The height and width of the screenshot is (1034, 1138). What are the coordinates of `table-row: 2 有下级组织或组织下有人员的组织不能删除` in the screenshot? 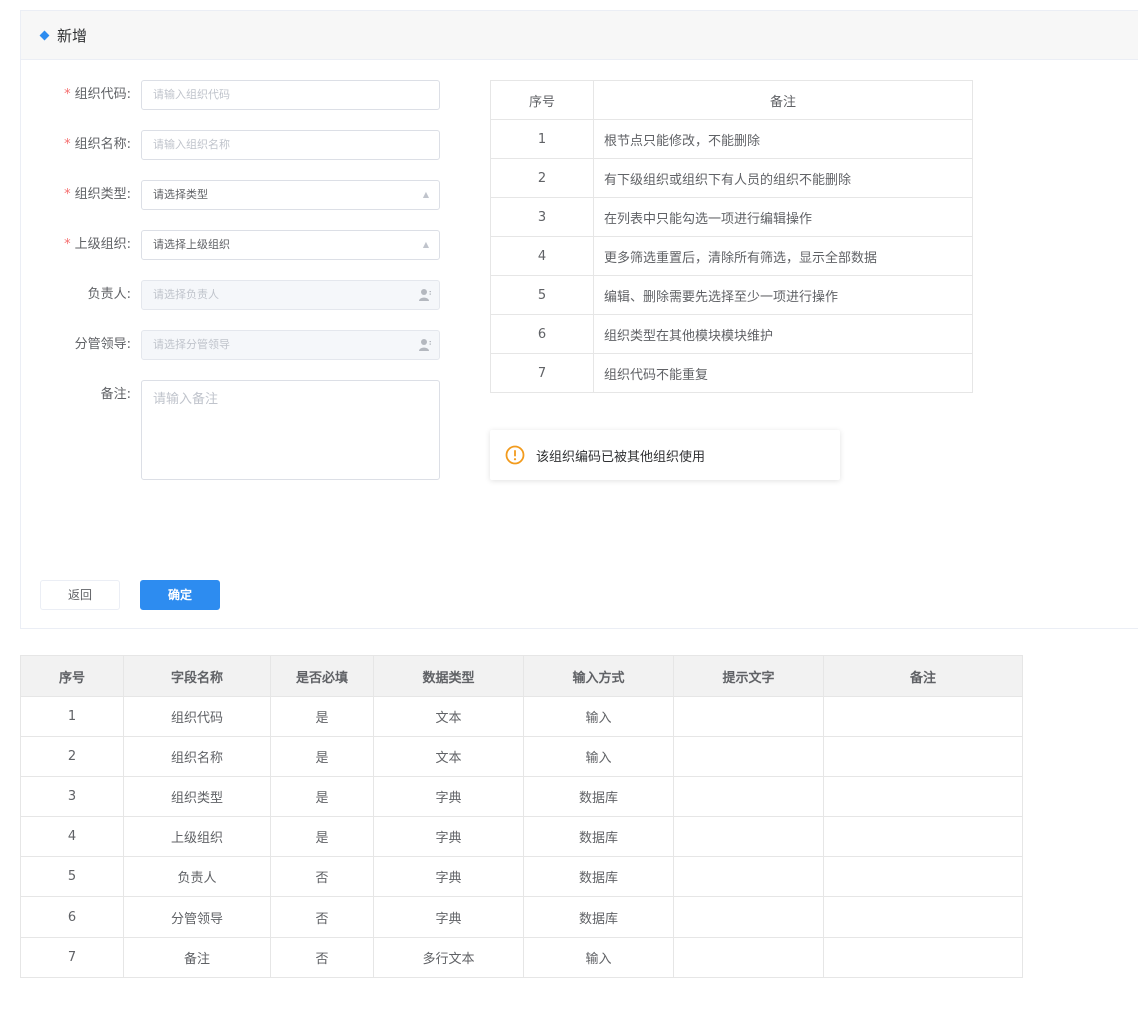 It's located at (731, 178).